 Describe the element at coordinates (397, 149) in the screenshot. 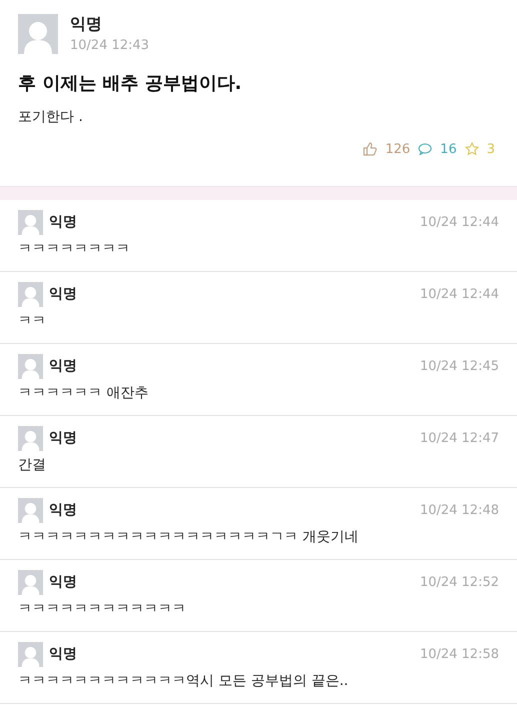

I see `like-count: 126` at that location.